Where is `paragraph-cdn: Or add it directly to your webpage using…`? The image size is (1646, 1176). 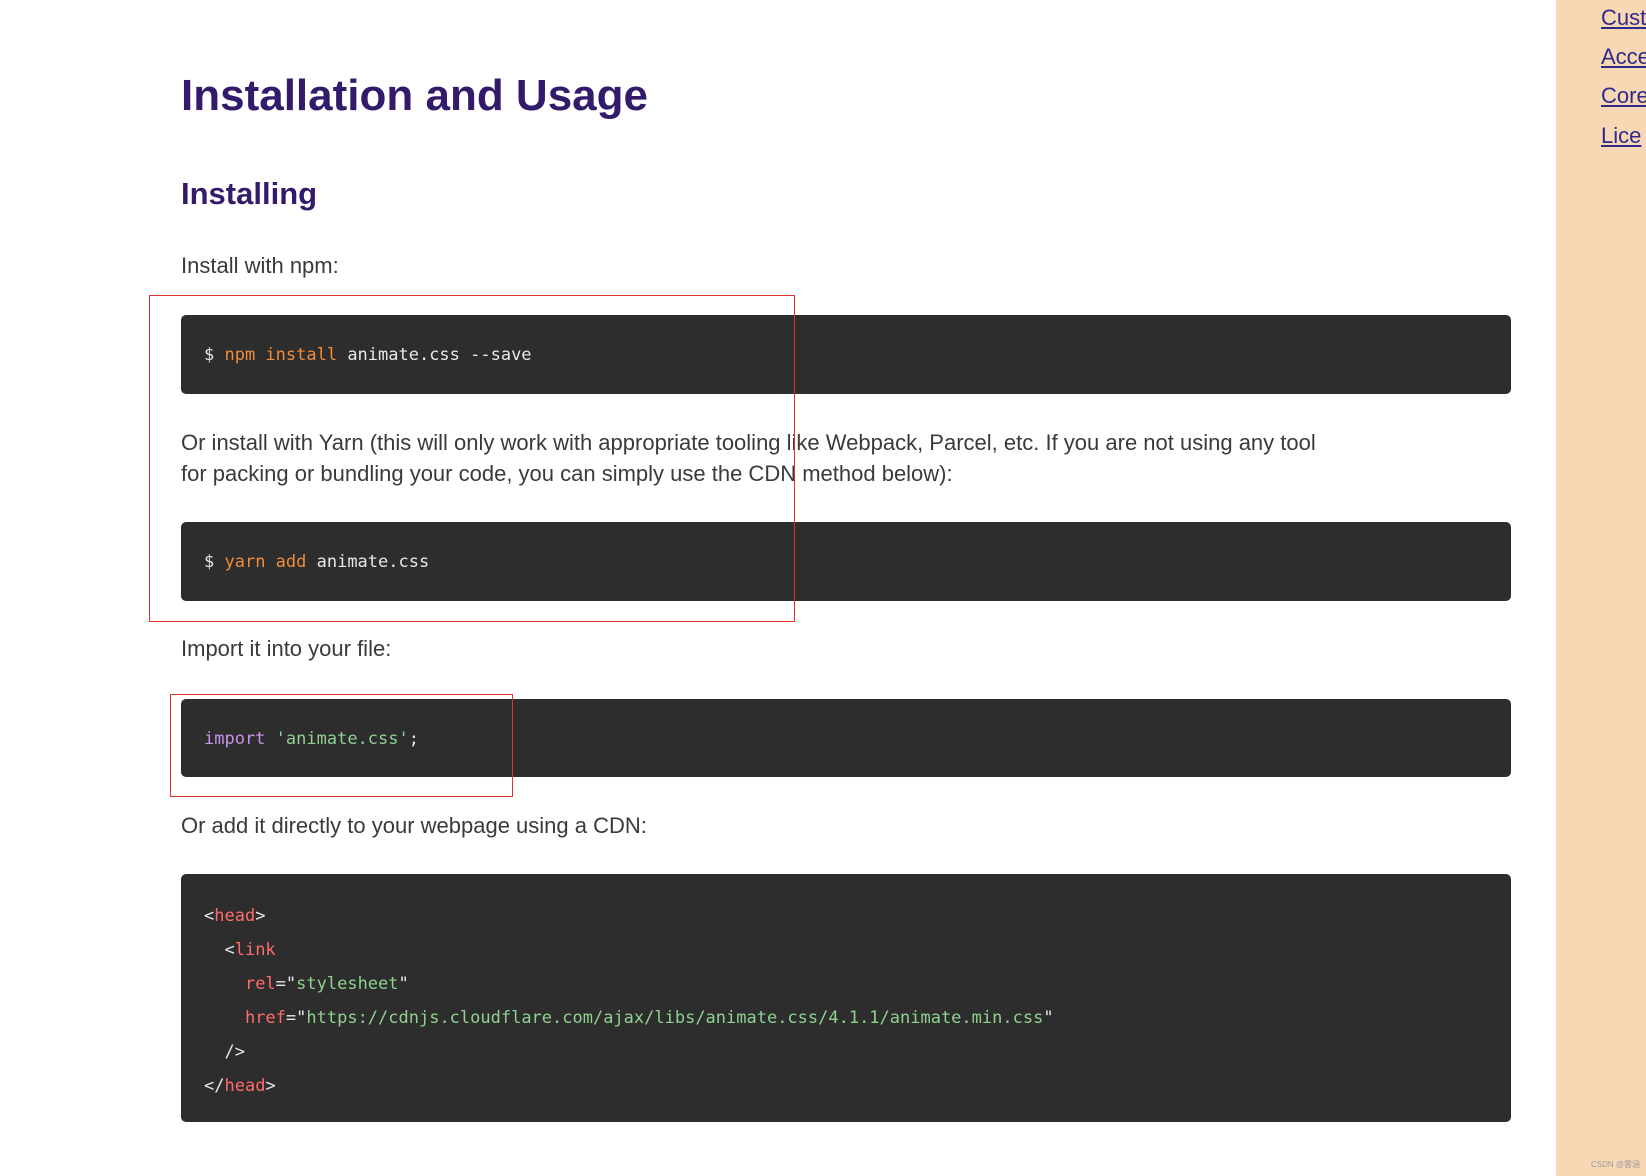 paragraph-cdn: Or add it directly to your webpage using… is located at coordinates (414, 825).